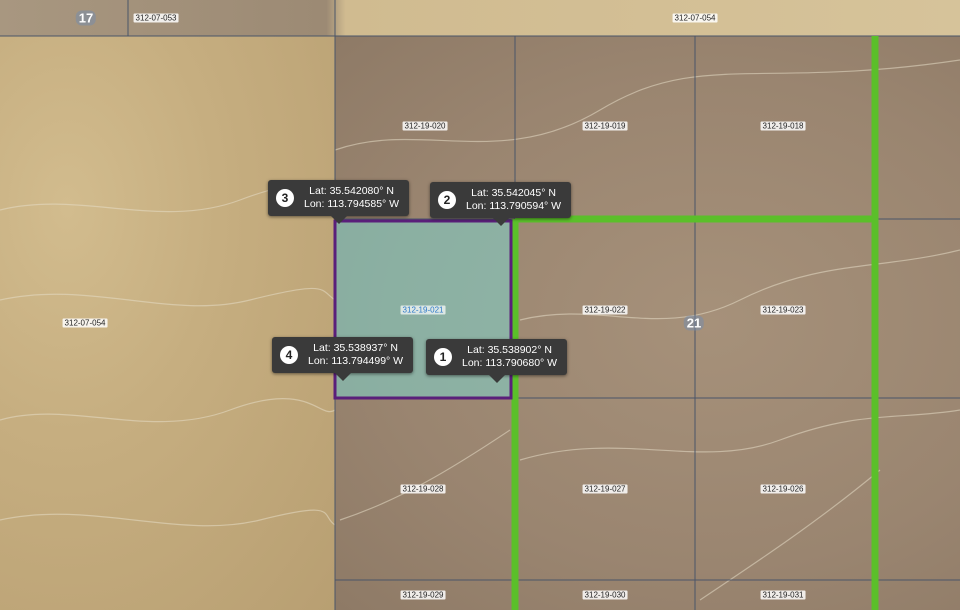 Image resolution: width=960 pixels, height=610 pixels. Describe the element at coordinates (509, 350) in the screenshot. I see `latitude: Lat: 35.538902° N` at that location.